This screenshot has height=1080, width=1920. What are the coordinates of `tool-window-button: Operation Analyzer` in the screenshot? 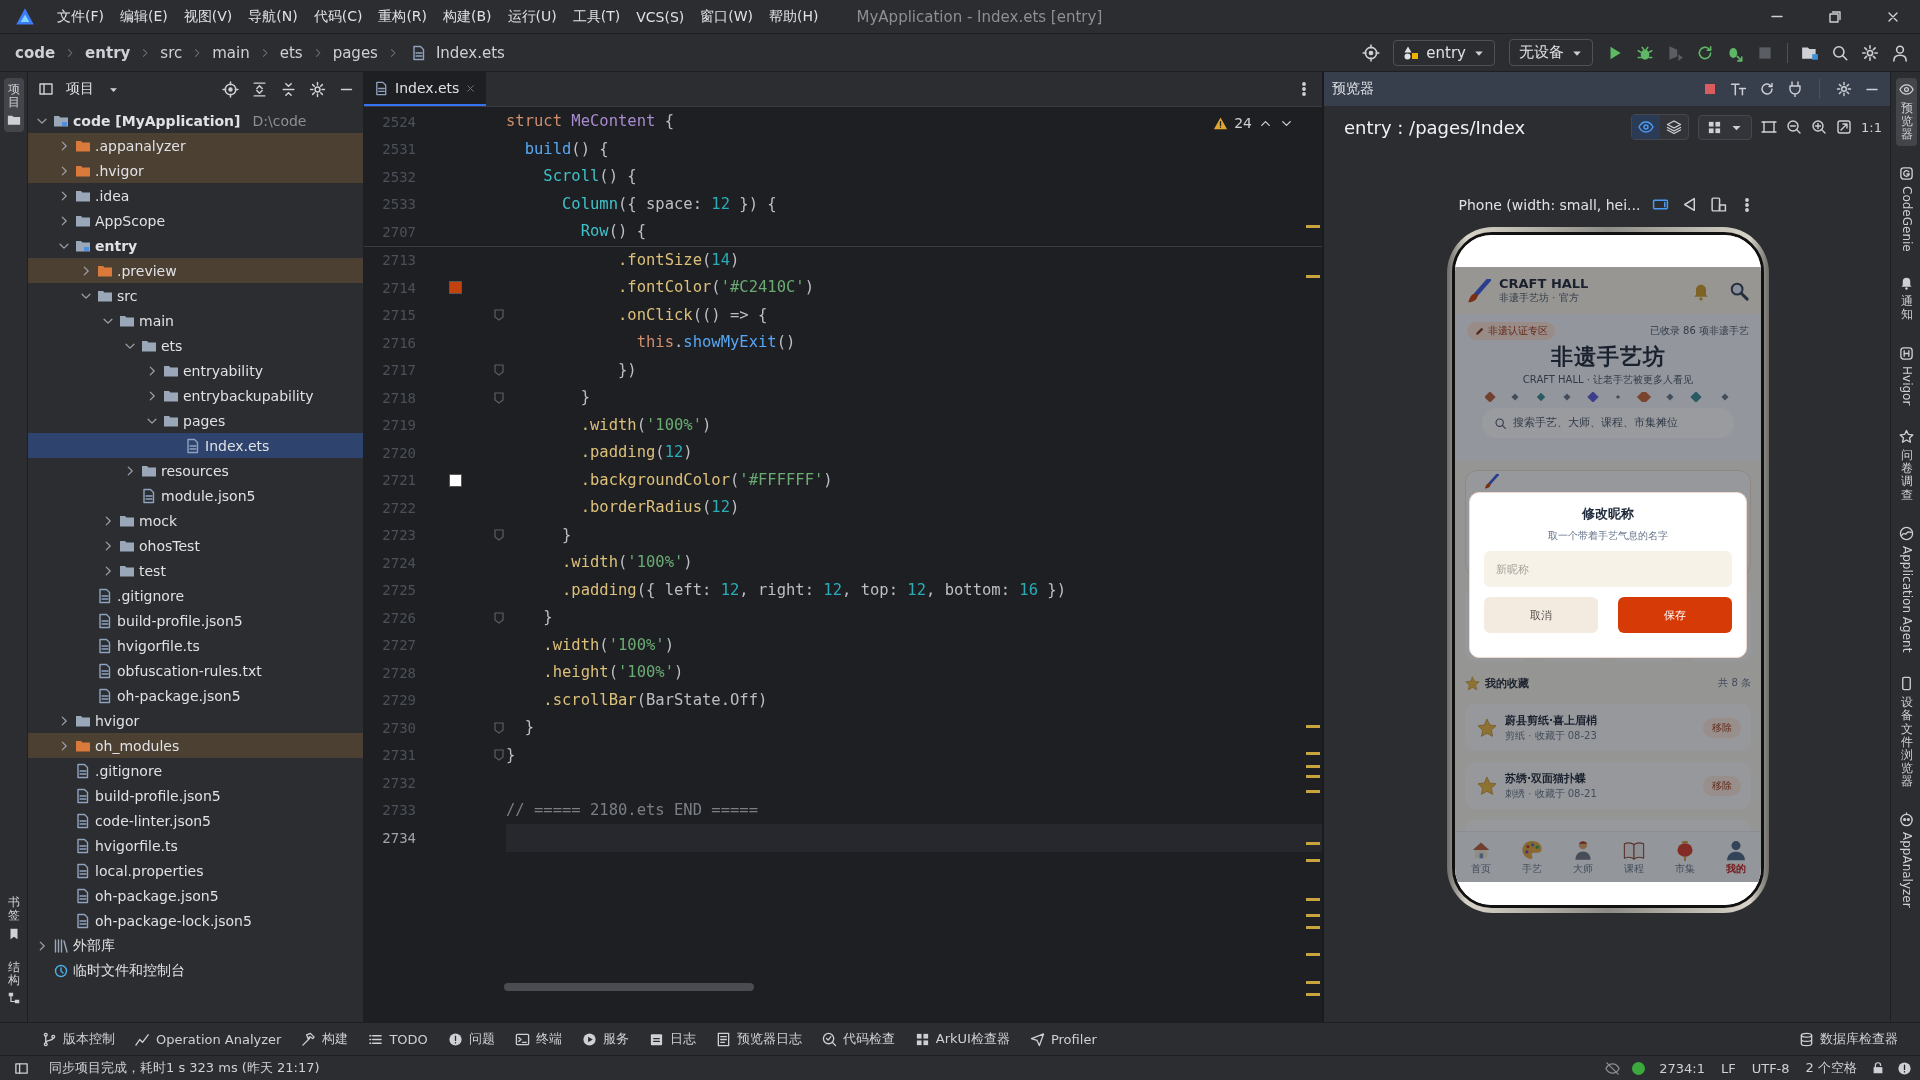 It's located at (208, 1039).